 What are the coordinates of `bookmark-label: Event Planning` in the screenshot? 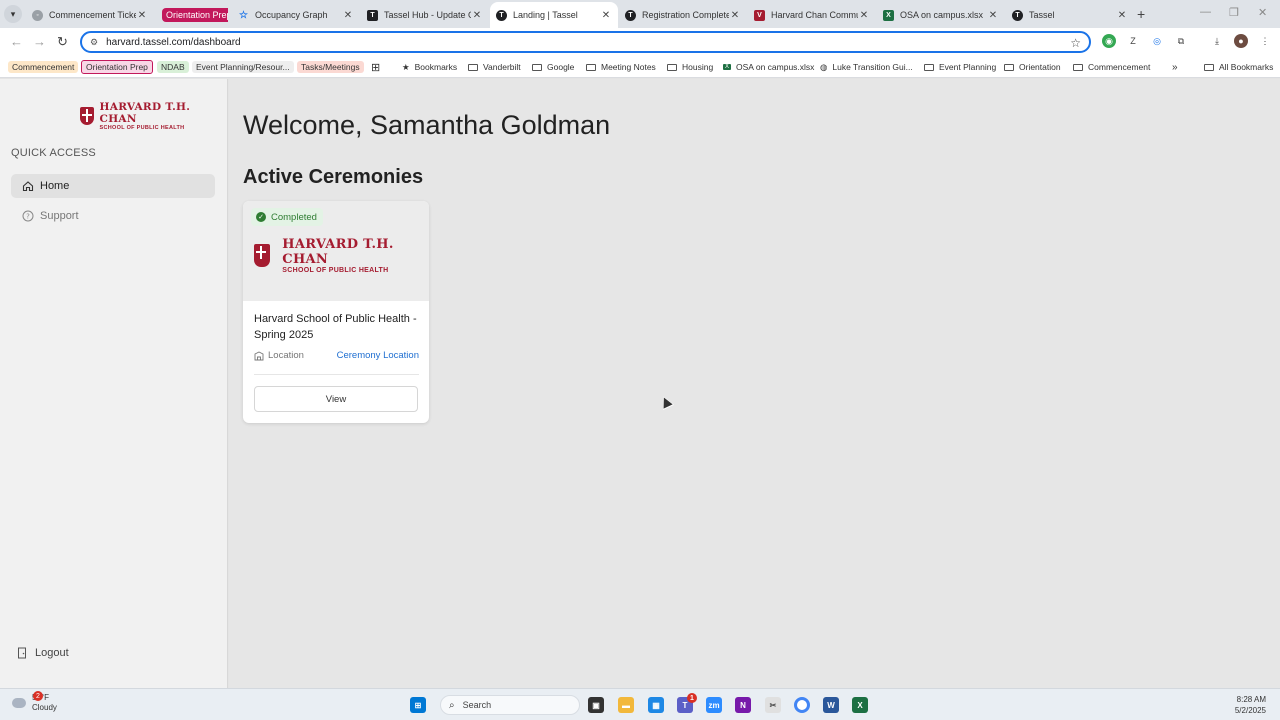 It's located at (968, 67).